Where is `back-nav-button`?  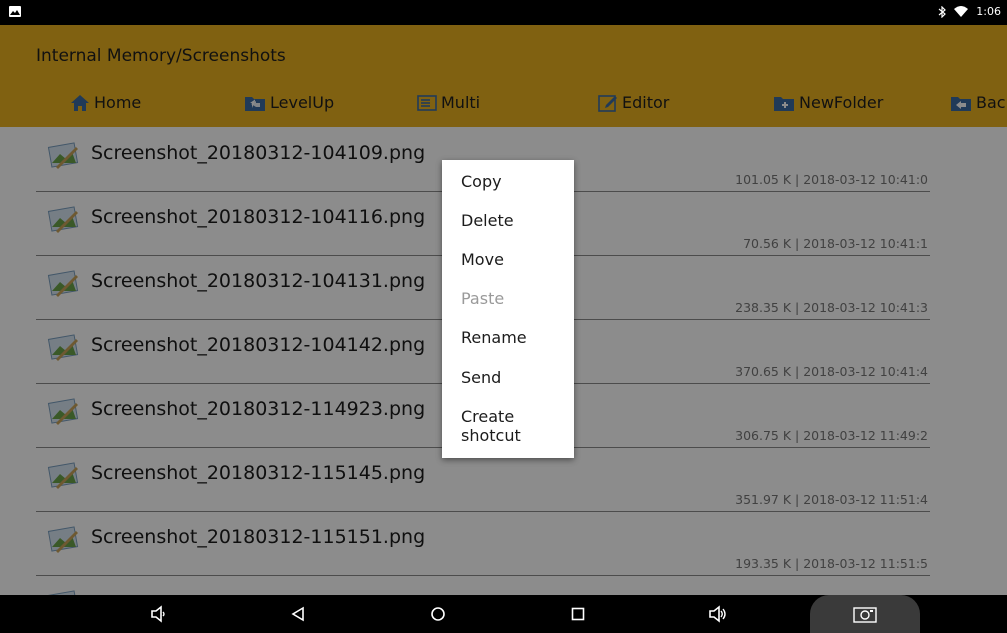 back-nav-button is located at coordinates (298, 614).